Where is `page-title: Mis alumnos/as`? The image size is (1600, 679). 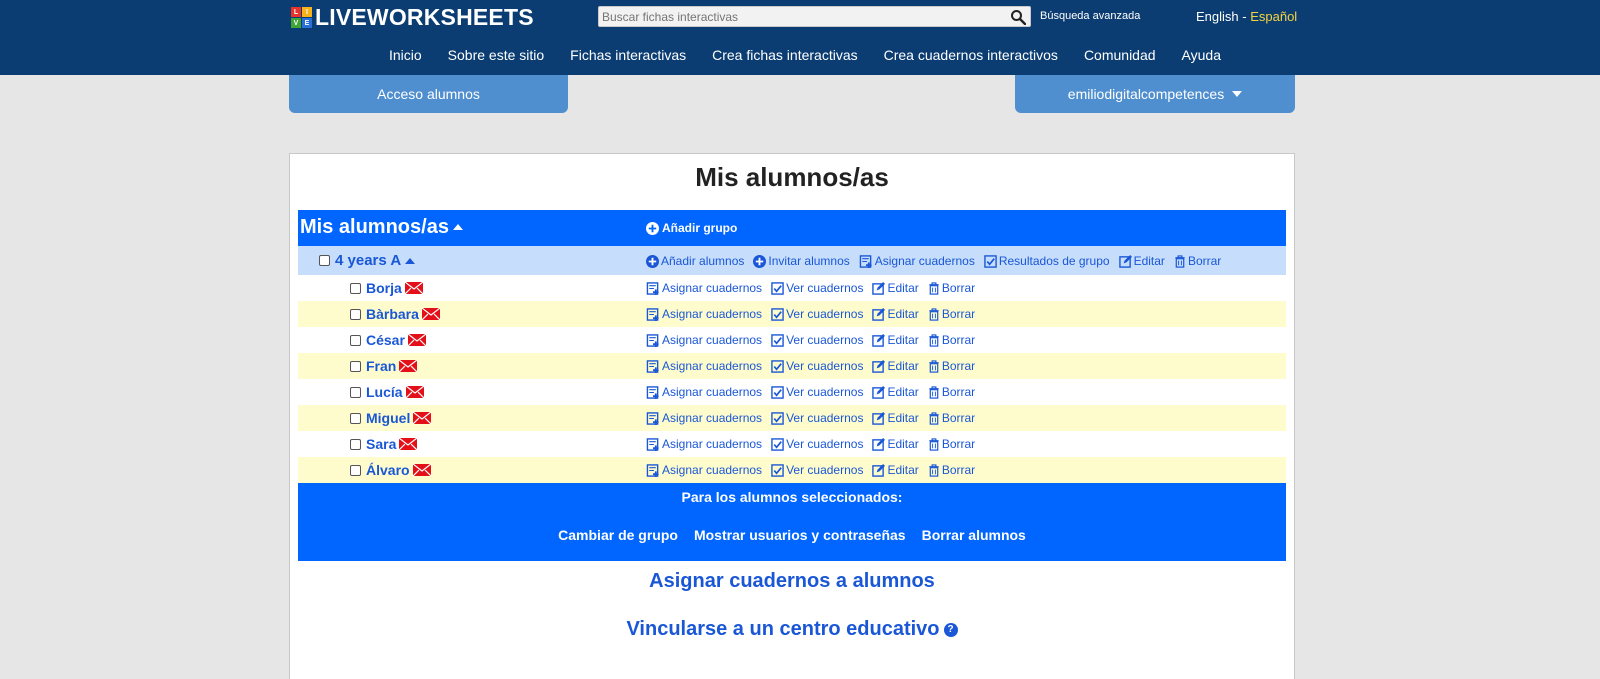 page-title: Mis alumnos/as is located at coordinates (792, 177).